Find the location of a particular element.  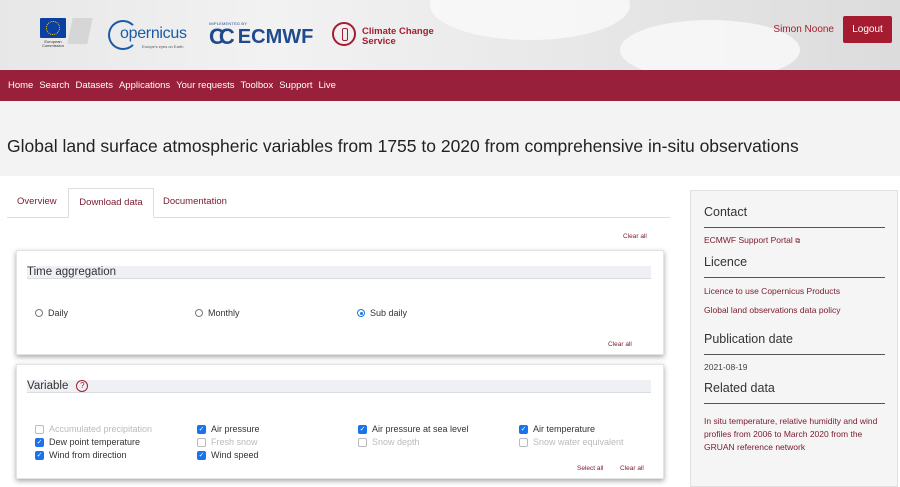

eu-flag-logo is located at coordinates (53, 28).